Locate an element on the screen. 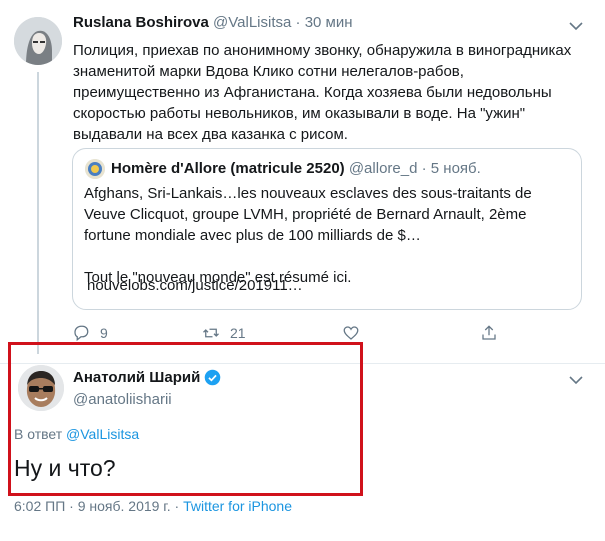 The width and height of the screenshot is (605, 541). retweet-count: 21 is located at coordinates (238, 333).